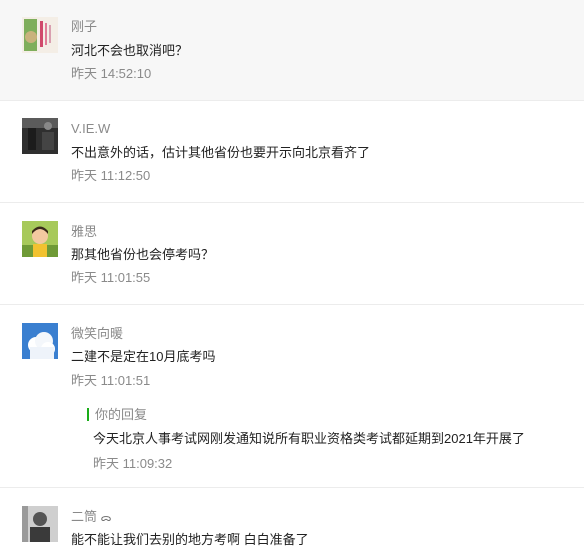 This screenshot has width=584, height=553. I want to click on cloud-sky-avatar-icon, so click(40, 341).